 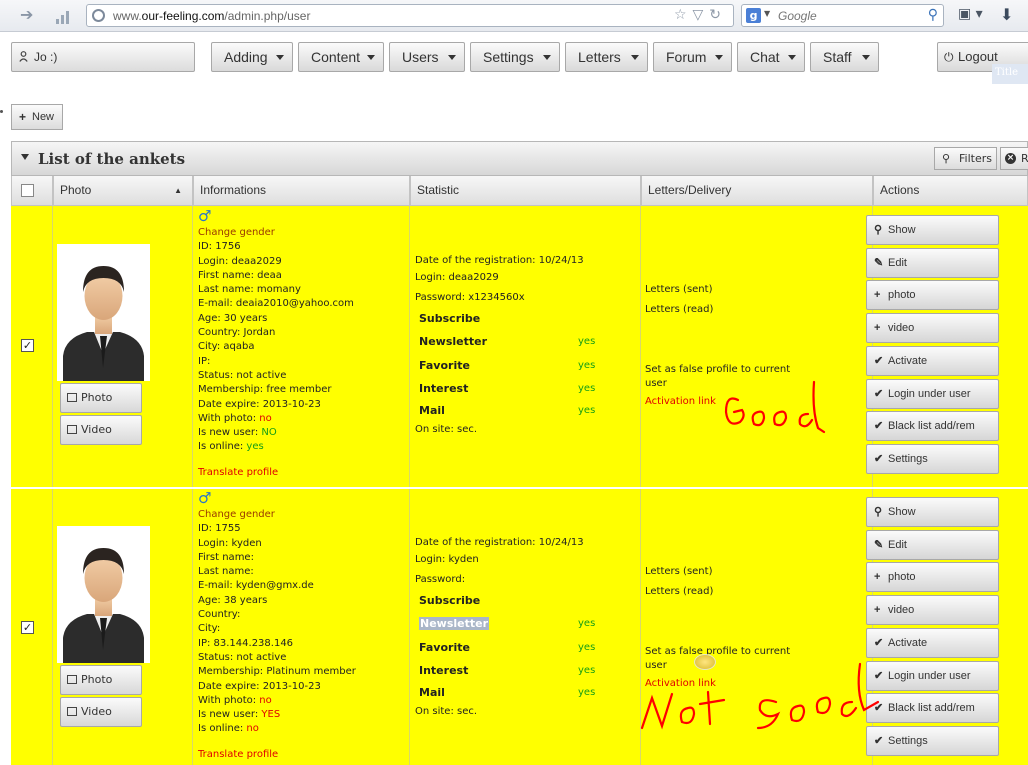 I want to click on action-label: Login under user, so click(x=929, y=675).